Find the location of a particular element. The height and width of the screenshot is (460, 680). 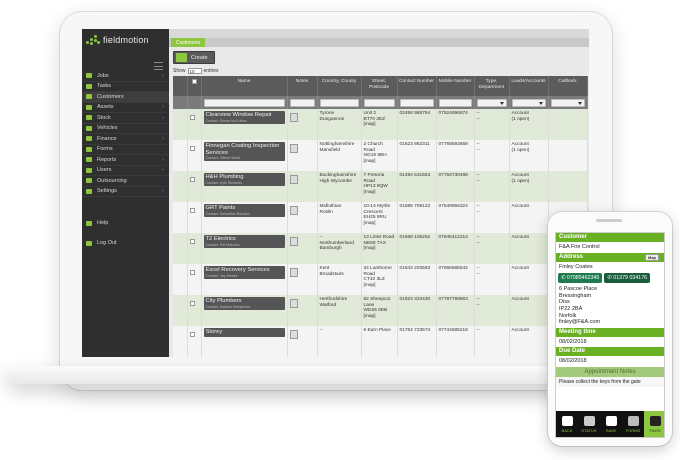

notes-section-label: Appointment Notes is located at coordinates (610, 371).